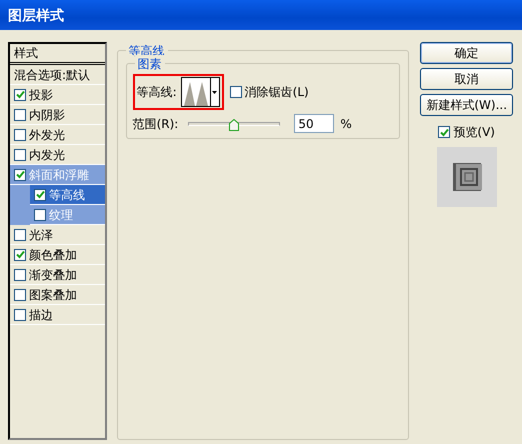 The height and width of the screenshot is (444, 522). What do you see at coordinates (53, 275) in the screenshot?
I see `item-label: 渐变叠加` at bounding box center [53, 275].